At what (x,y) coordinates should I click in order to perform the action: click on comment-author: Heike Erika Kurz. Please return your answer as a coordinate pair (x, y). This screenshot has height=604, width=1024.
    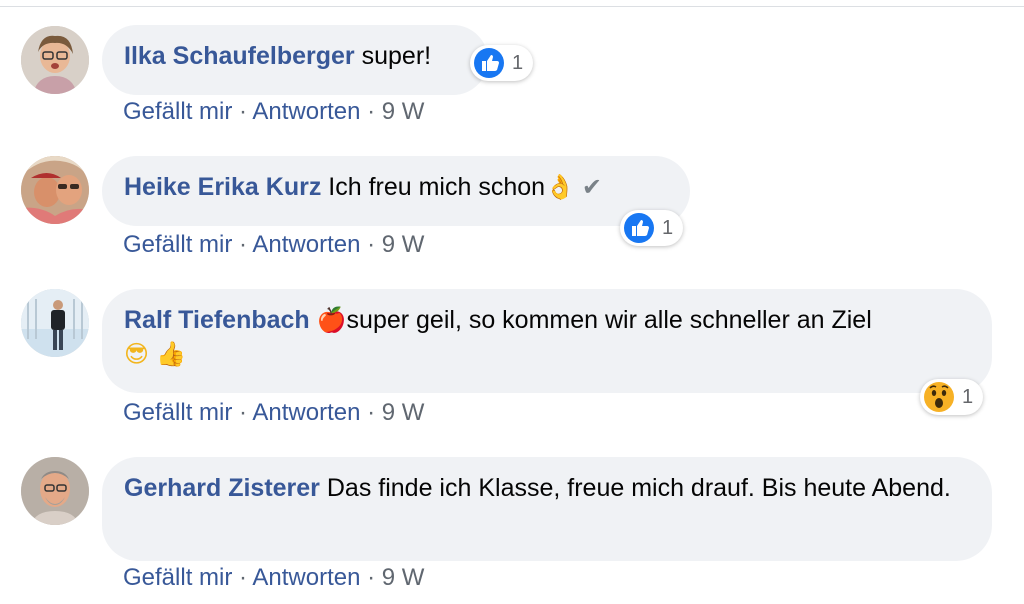
    Looking at the image, I should click on (222, 187).